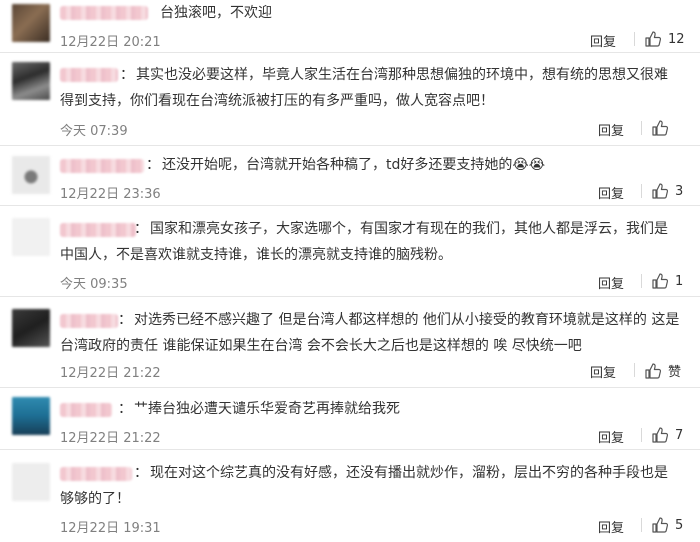  What do you see at coordinates (350, 419) in the screenshot?
I see `comment-item: ：艹捧台独必遭天谴乐华爱奇艺再捧就给我死 12月22日 21:22 回复 7` at bounding box center [350, 419].